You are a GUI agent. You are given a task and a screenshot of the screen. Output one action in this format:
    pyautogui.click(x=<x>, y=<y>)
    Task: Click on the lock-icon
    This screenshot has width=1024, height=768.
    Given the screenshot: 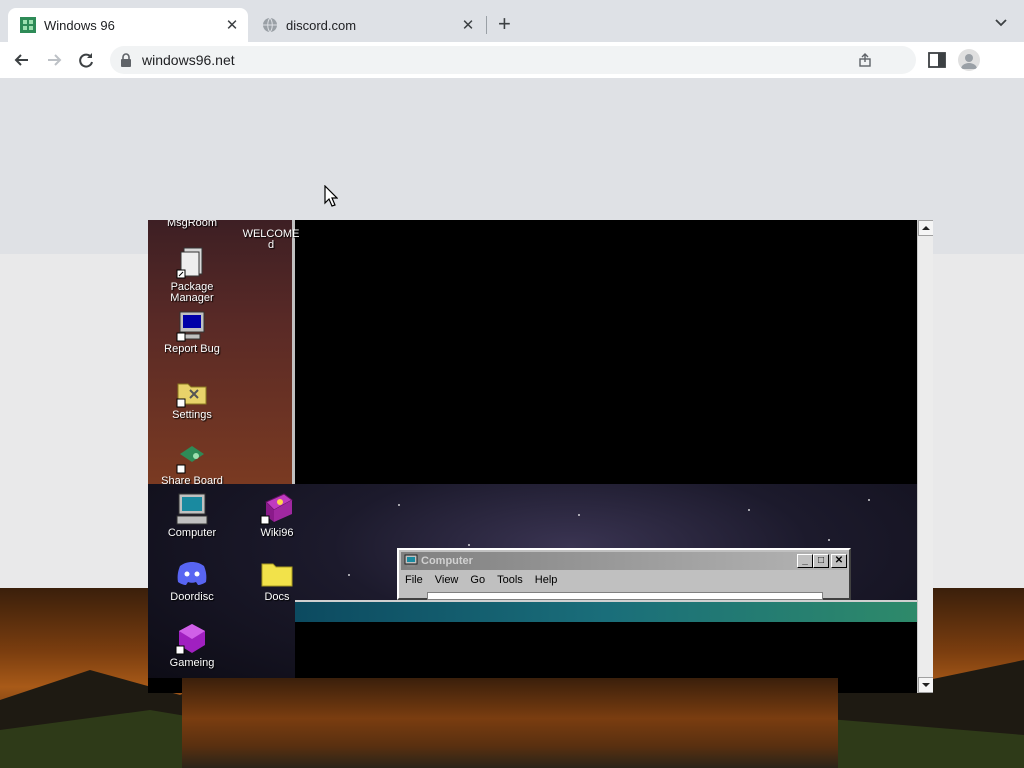 What is the action you would take?
    pyautogui.click(x=126, y=60)
    